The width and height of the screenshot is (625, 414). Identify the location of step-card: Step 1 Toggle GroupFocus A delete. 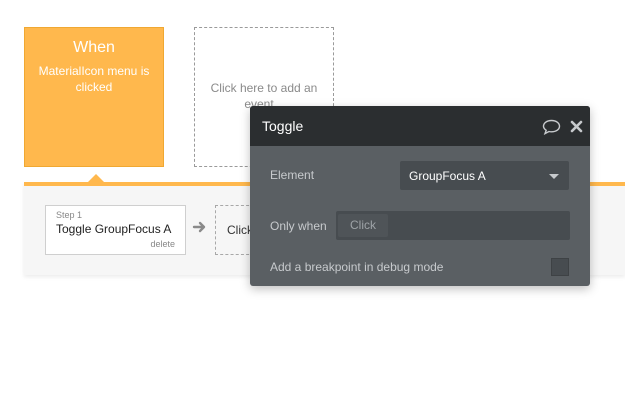
(115, 230).